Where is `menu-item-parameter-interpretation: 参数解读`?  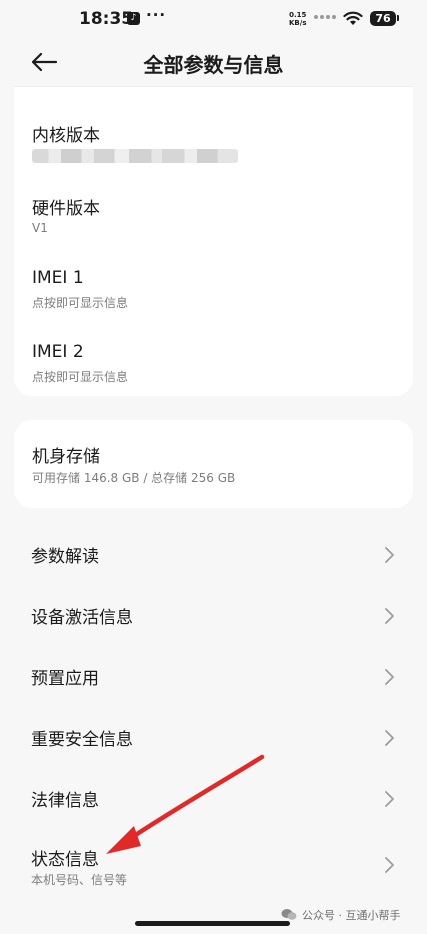
menu-item-parameter-interpretation: 参数解读 is located at coordinates (213, 554).